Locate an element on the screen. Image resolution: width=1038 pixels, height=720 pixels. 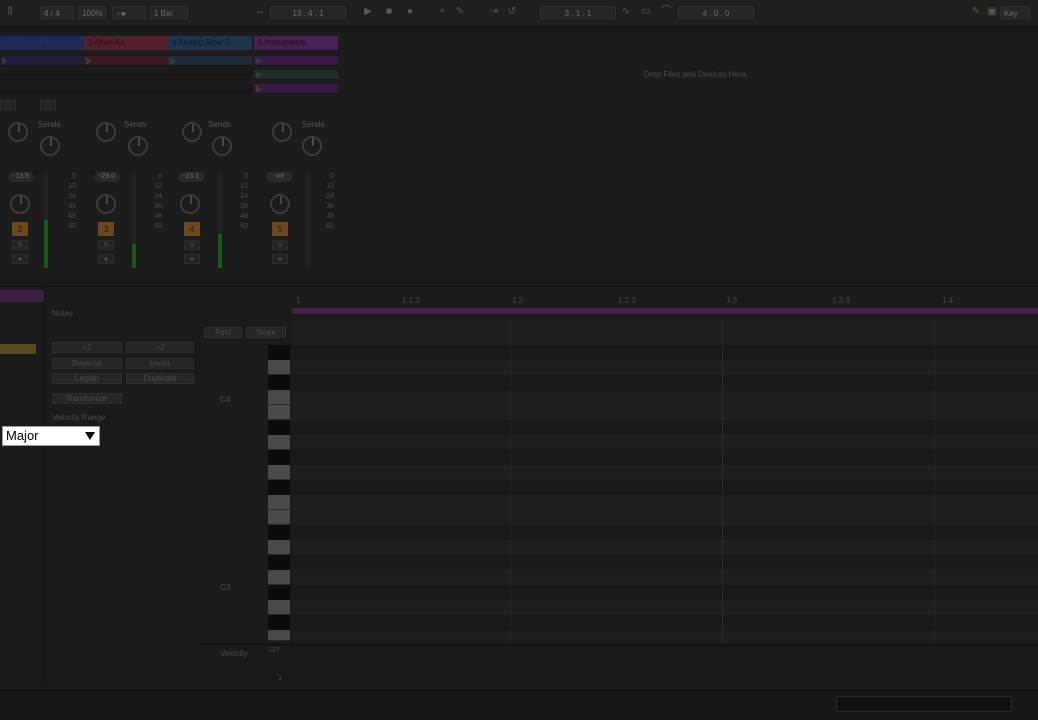
follow-icon: ↔ is located at coordinates (260, 12).